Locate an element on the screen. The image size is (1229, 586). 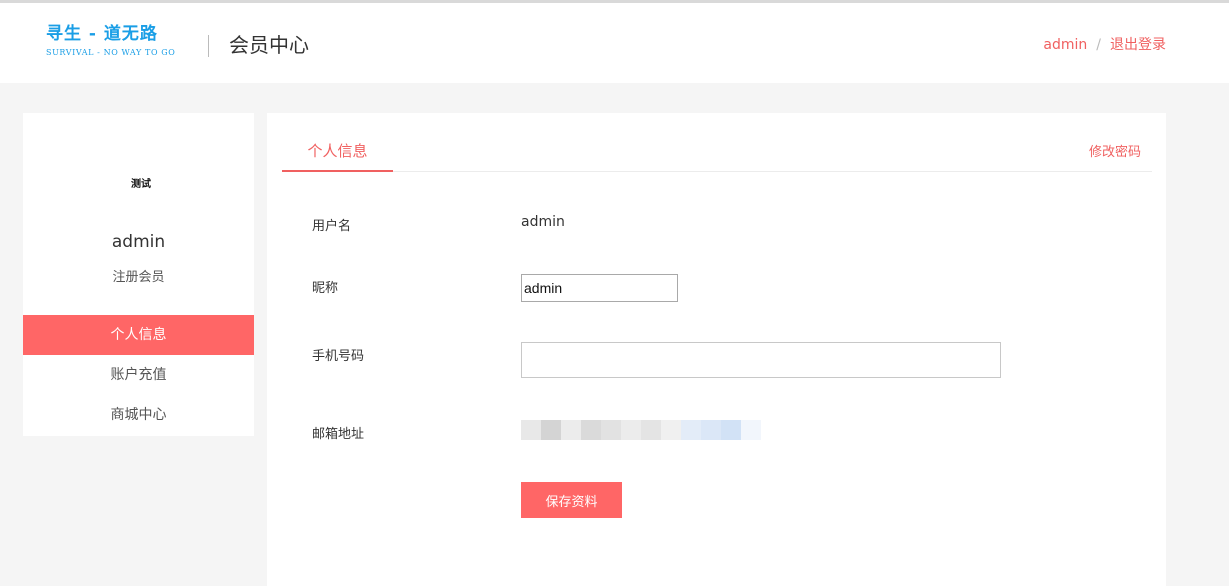
header-divider is located at coordinates (208, 46).